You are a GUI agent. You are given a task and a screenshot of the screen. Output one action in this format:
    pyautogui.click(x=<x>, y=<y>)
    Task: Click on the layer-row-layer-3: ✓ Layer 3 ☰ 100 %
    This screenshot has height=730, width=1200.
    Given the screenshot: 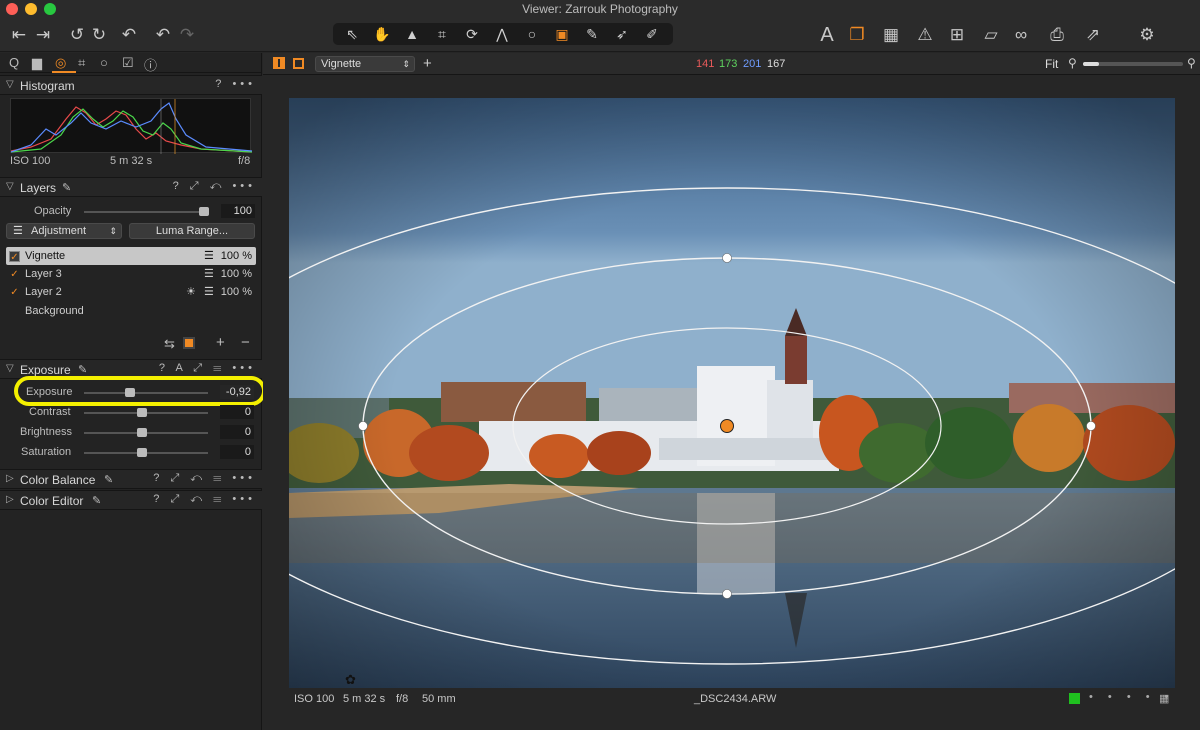 What is the action you would take?
    pyautogui.click(x=131, y=274)
    